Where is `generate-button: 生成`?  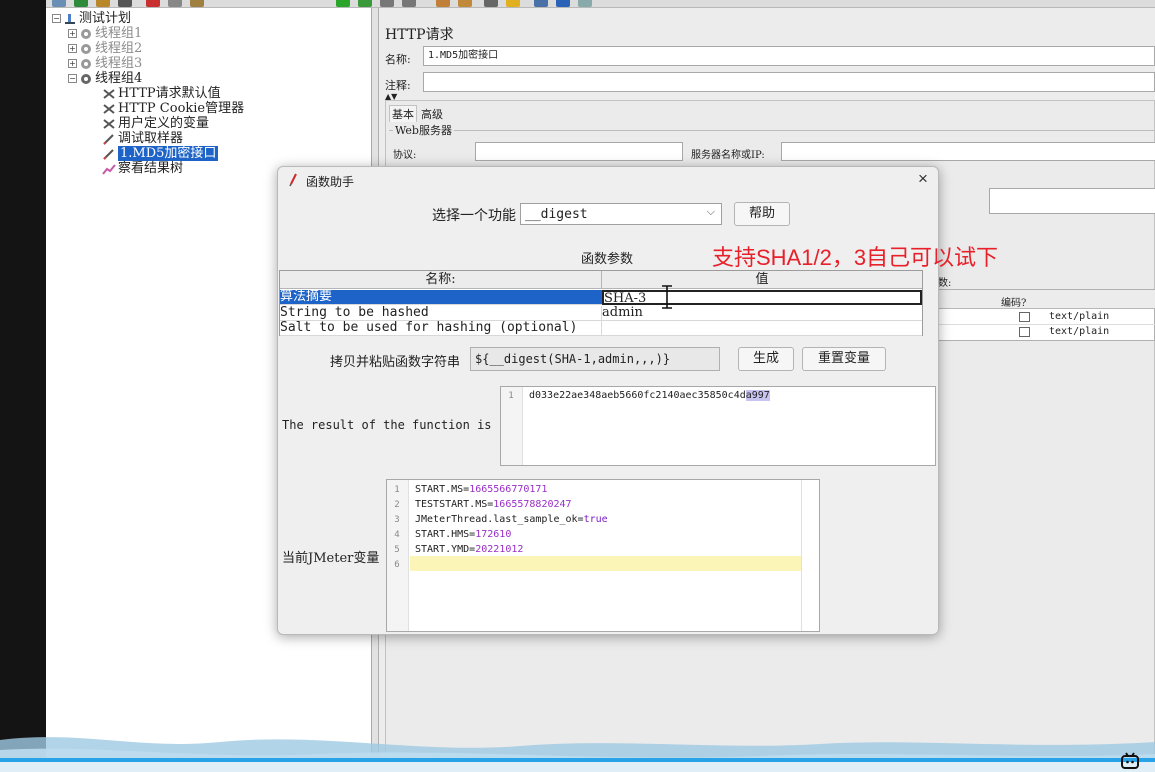
generate-button: 生成 is located at coordinates (766, 359).